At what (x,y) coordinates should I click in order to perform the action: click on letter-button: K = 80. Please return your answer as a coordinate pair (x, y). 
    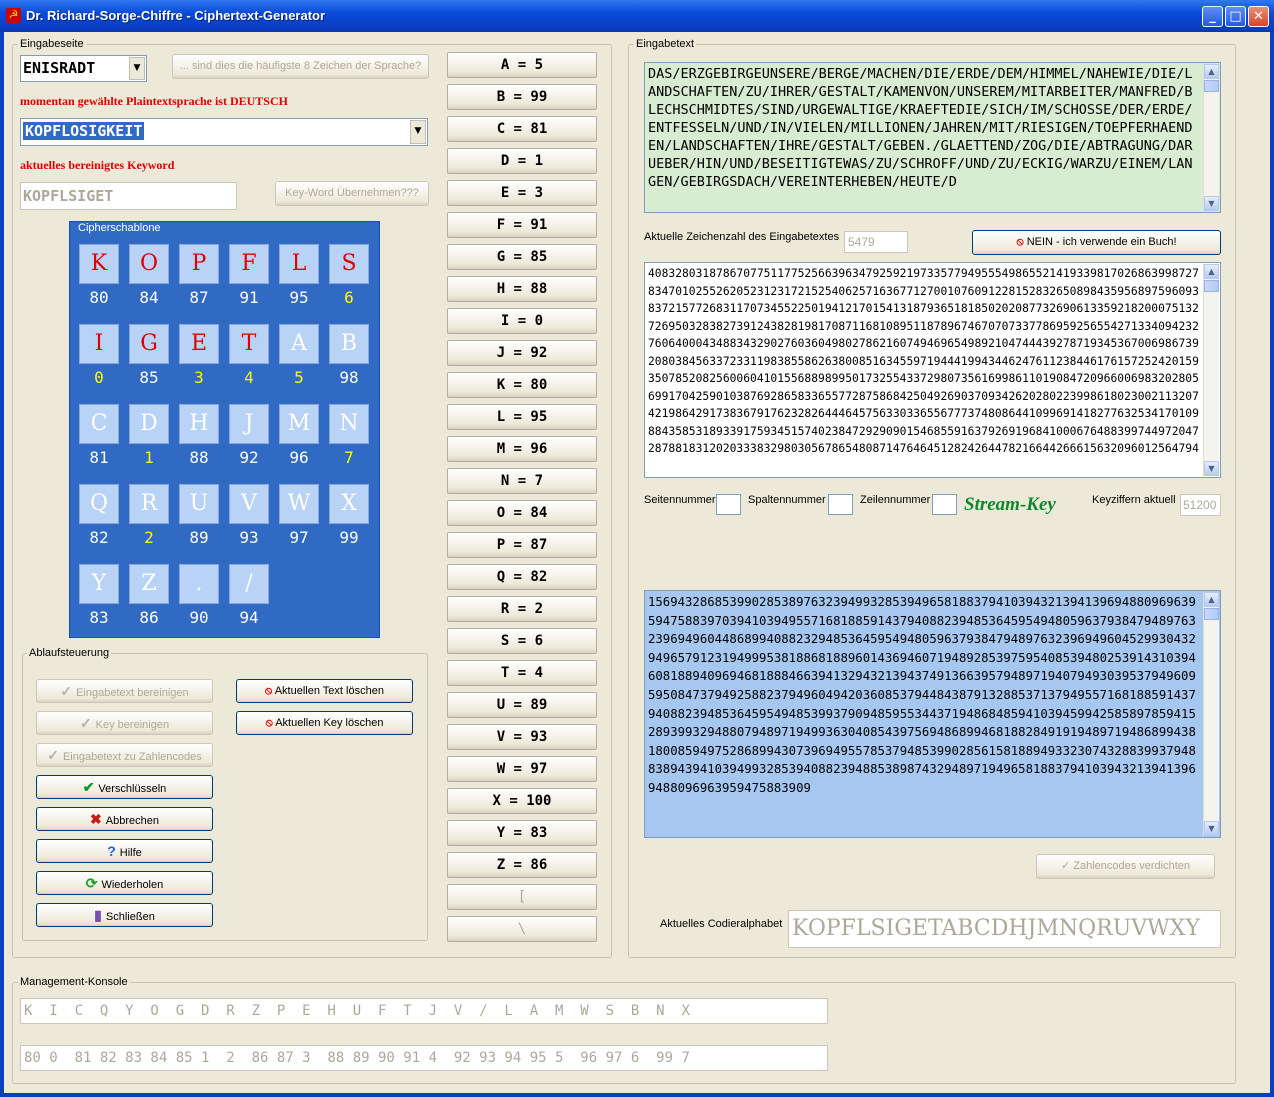
    Looking at the image, I should click on (522, 385).